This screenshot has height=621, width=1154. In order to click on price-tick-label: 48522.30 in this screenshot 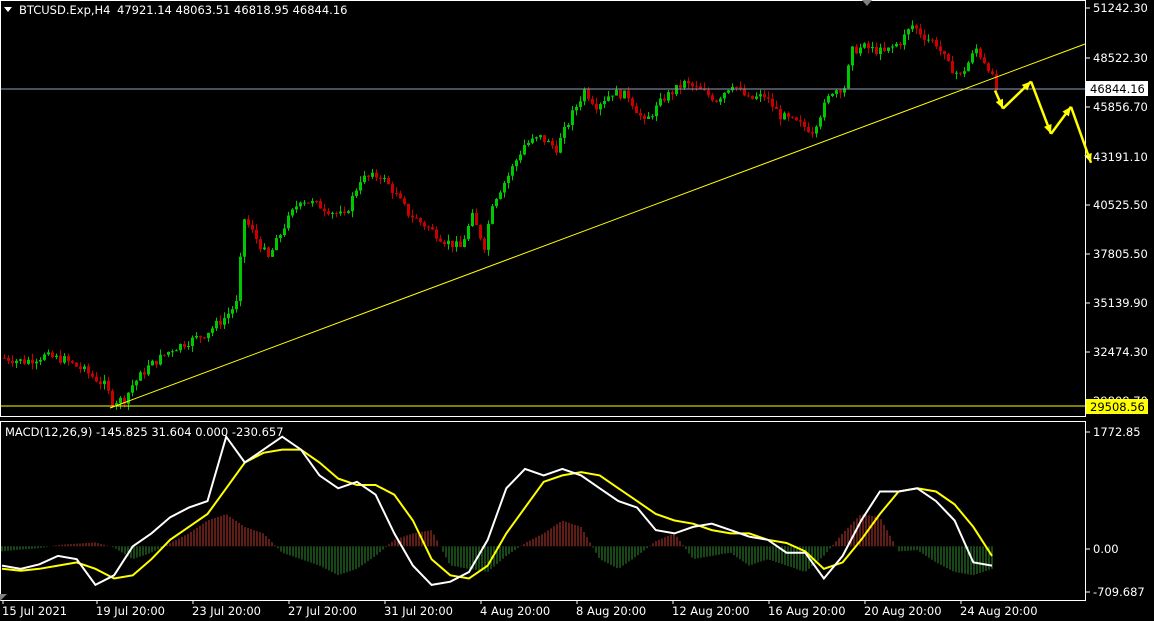, I will do `click(1120, 58)`.